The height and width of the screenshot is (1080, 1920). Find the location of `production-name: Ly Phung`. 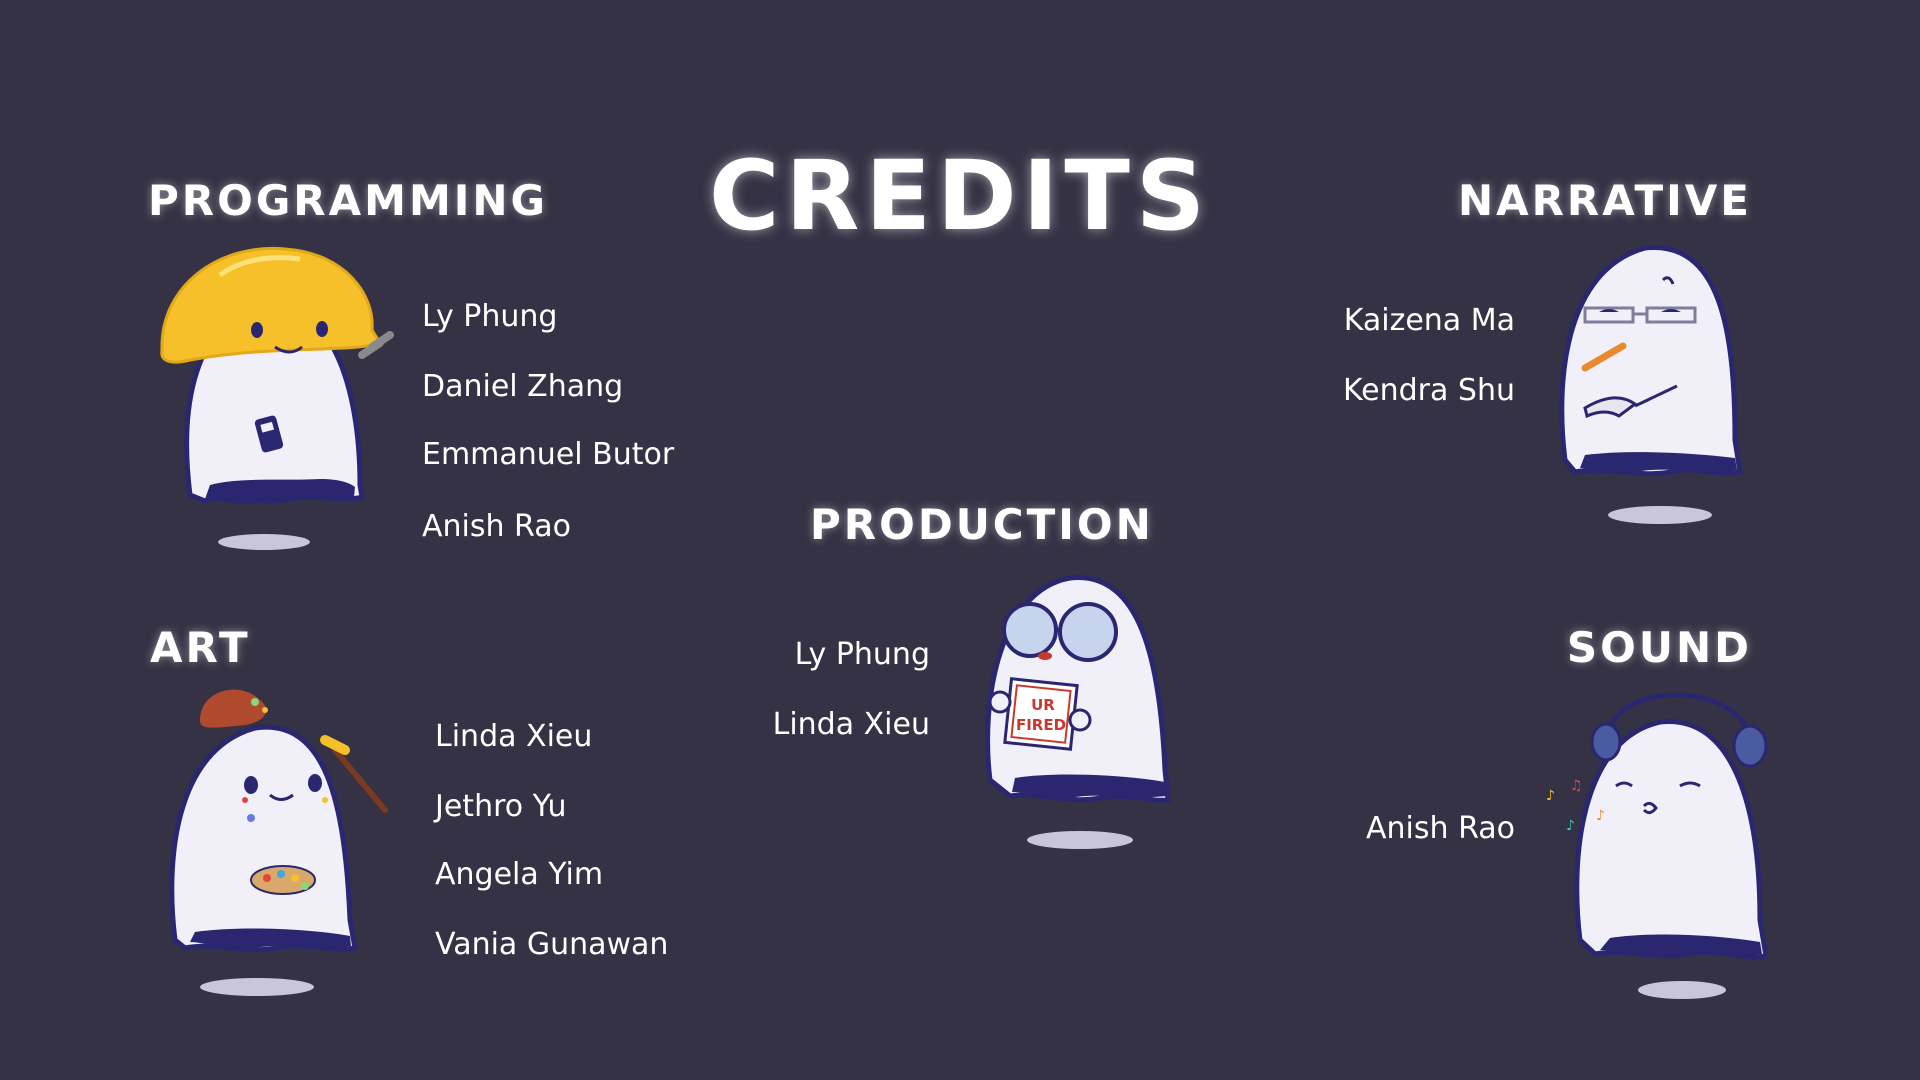

production-name: Ly Phung is located at coordinates (862, 654).